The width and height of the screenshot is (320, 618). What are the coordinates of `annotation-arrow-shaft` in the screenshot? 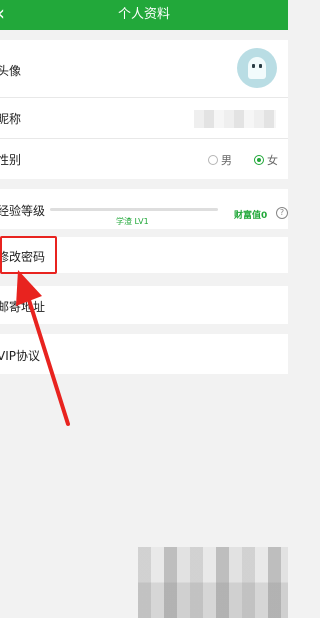 It's located at (48, 362).